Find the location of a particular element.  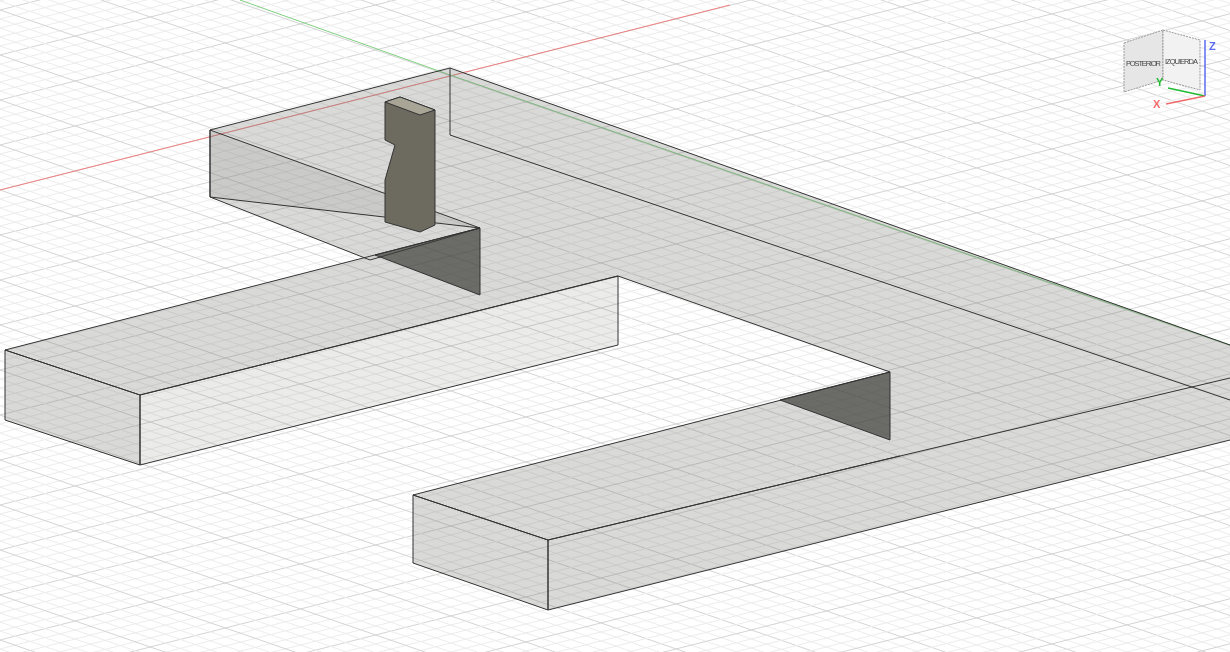

axis-label: Z is located at coordinates (1212, 46).